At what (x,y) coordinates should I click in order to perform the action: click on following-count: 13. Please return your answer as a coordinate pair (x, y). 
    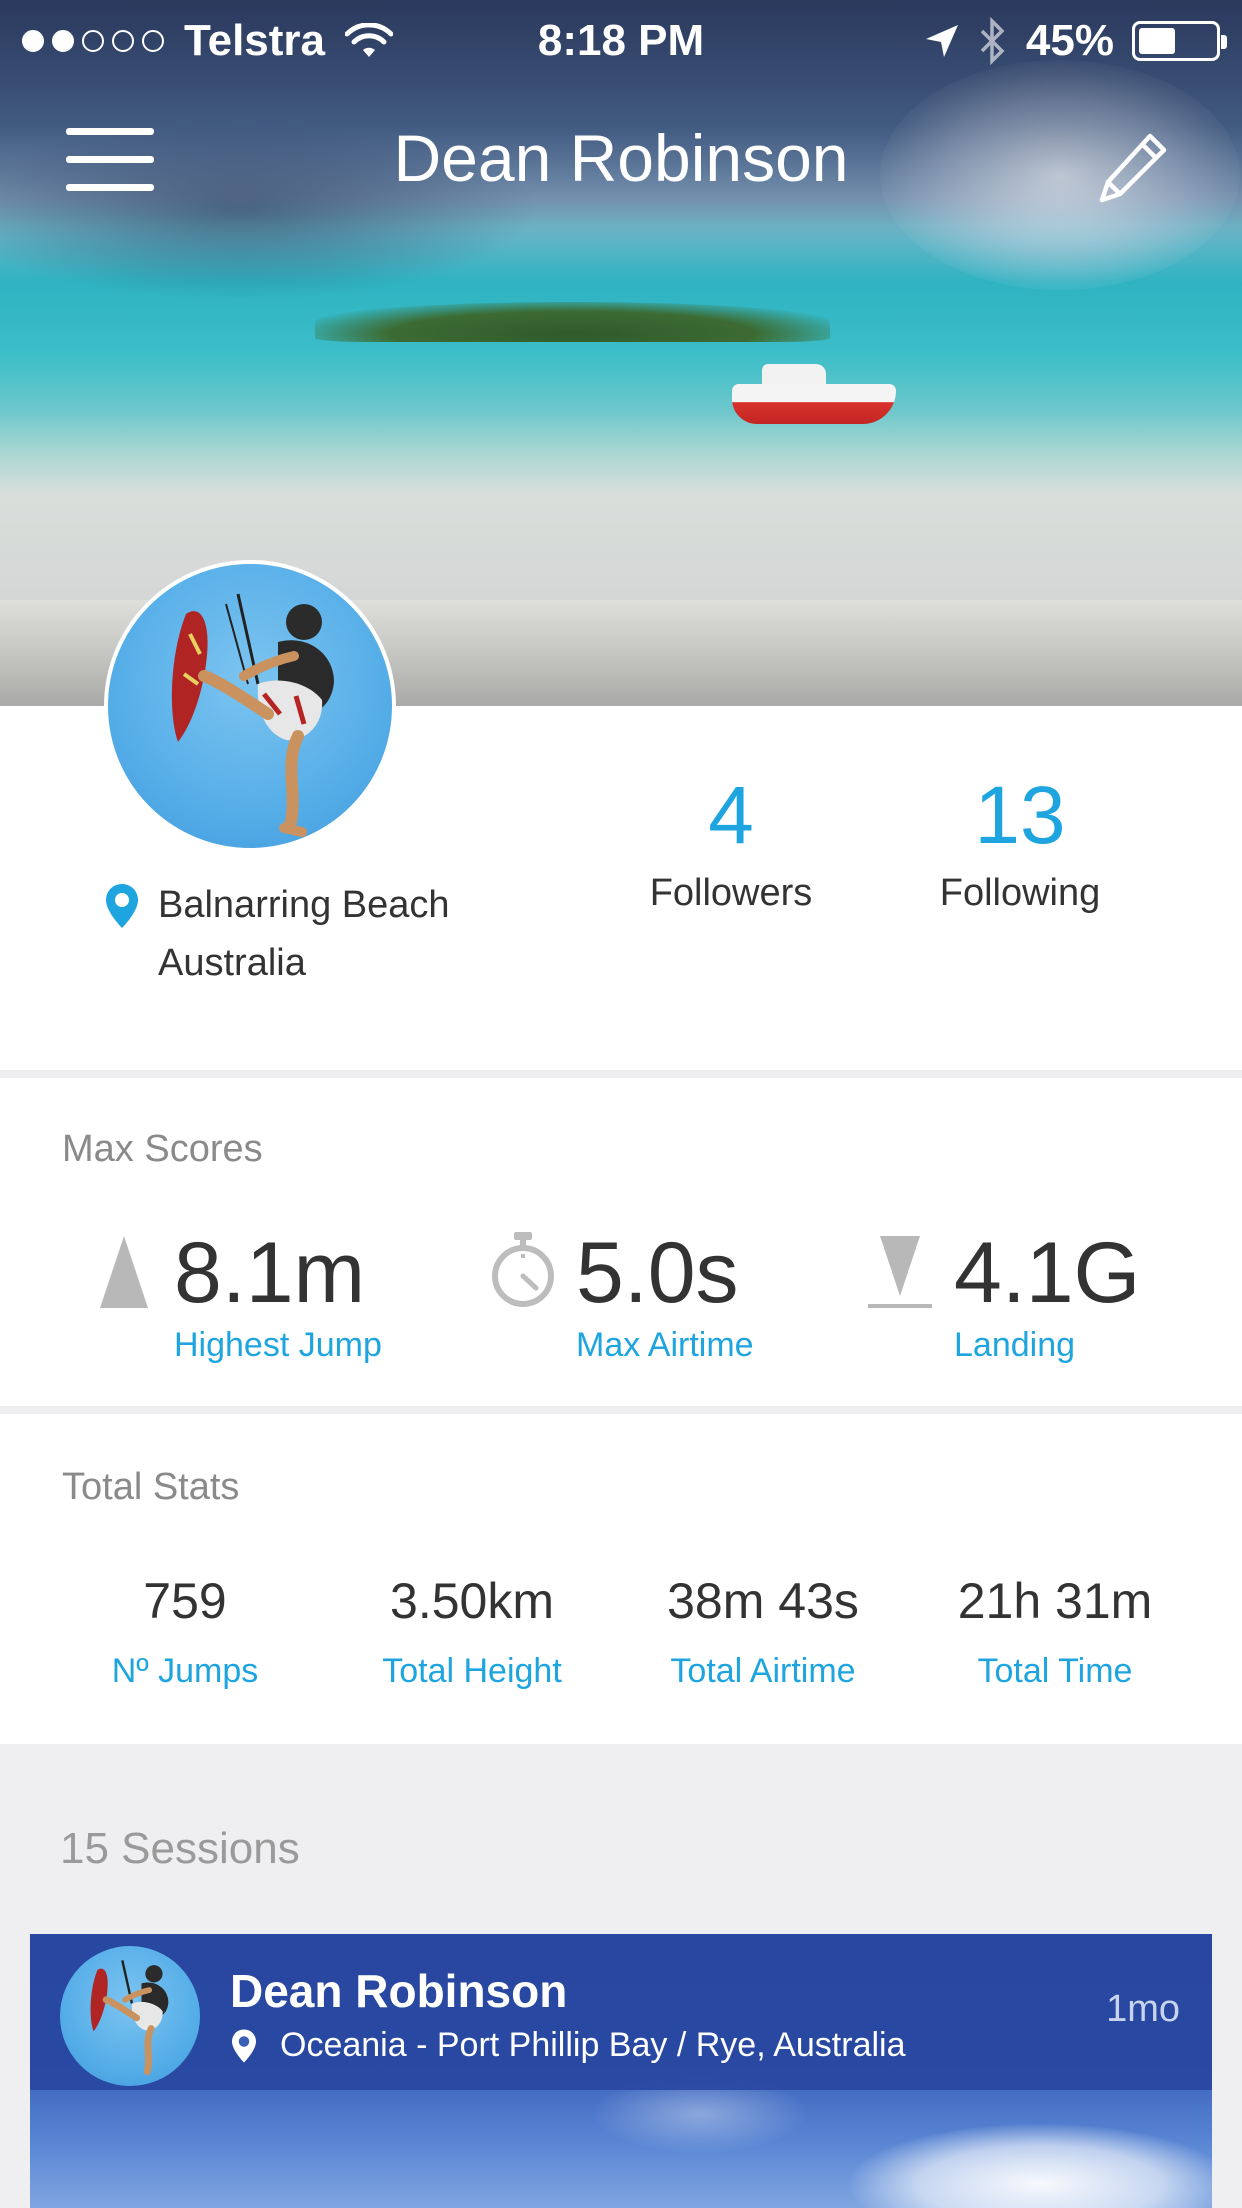
    Looking at the image, I should click on (1020, 815).